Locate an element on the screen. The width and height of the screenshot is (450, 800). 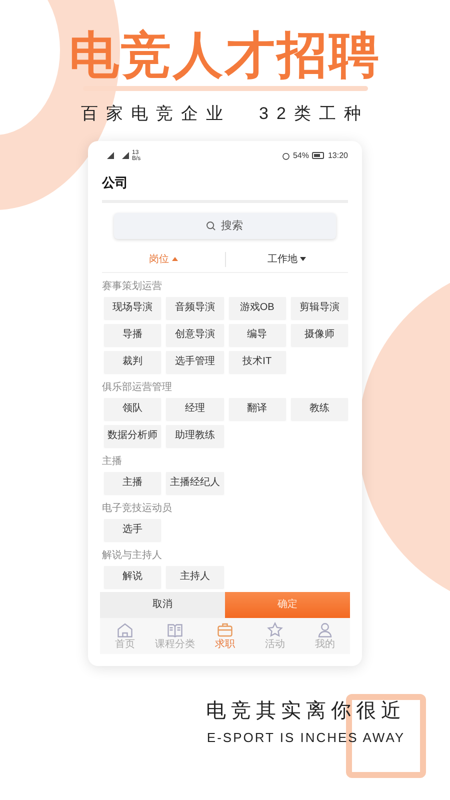
job-tag: 主播经纪人 is located at coordinates (195, 483).